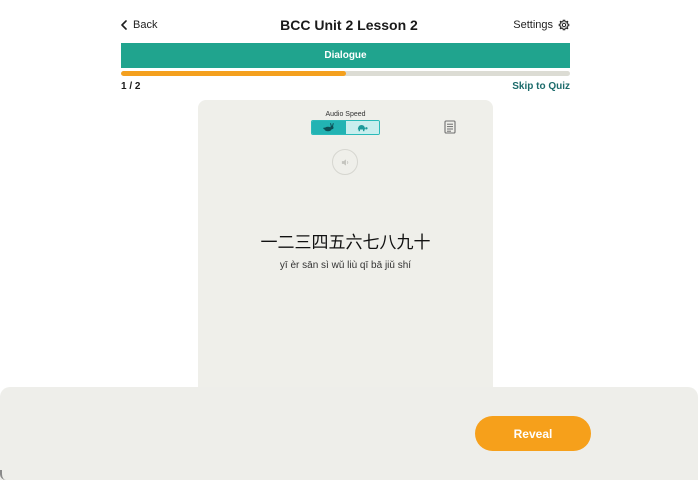 This screenshot has height=480, width=698. What do you see at coordinates (131, 86) in the screenshot?
I see `progress-counter: 1 / 2` at bounding box center [131, 86].